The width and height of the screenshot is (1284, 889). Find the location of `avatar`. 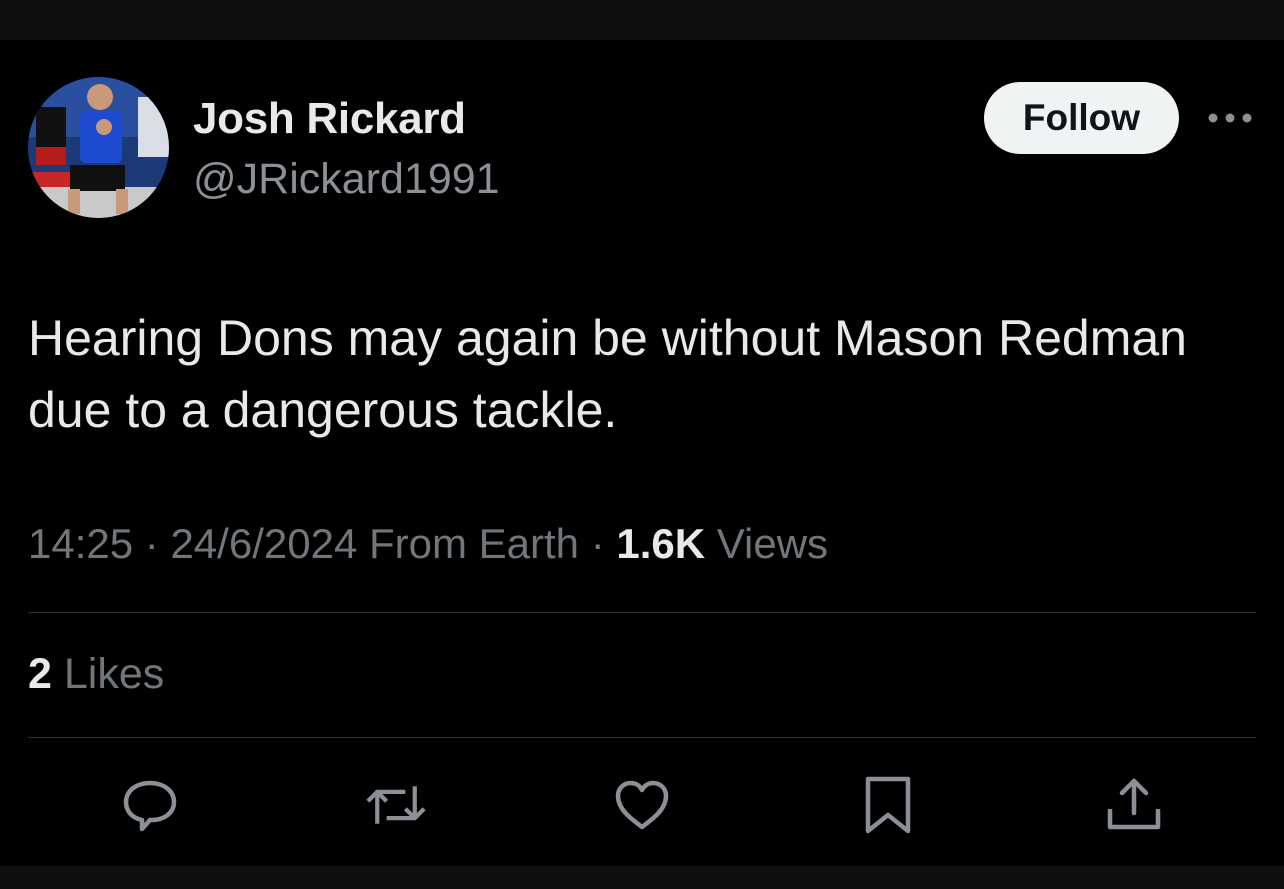

avatar is located at coordinates (98, 147).